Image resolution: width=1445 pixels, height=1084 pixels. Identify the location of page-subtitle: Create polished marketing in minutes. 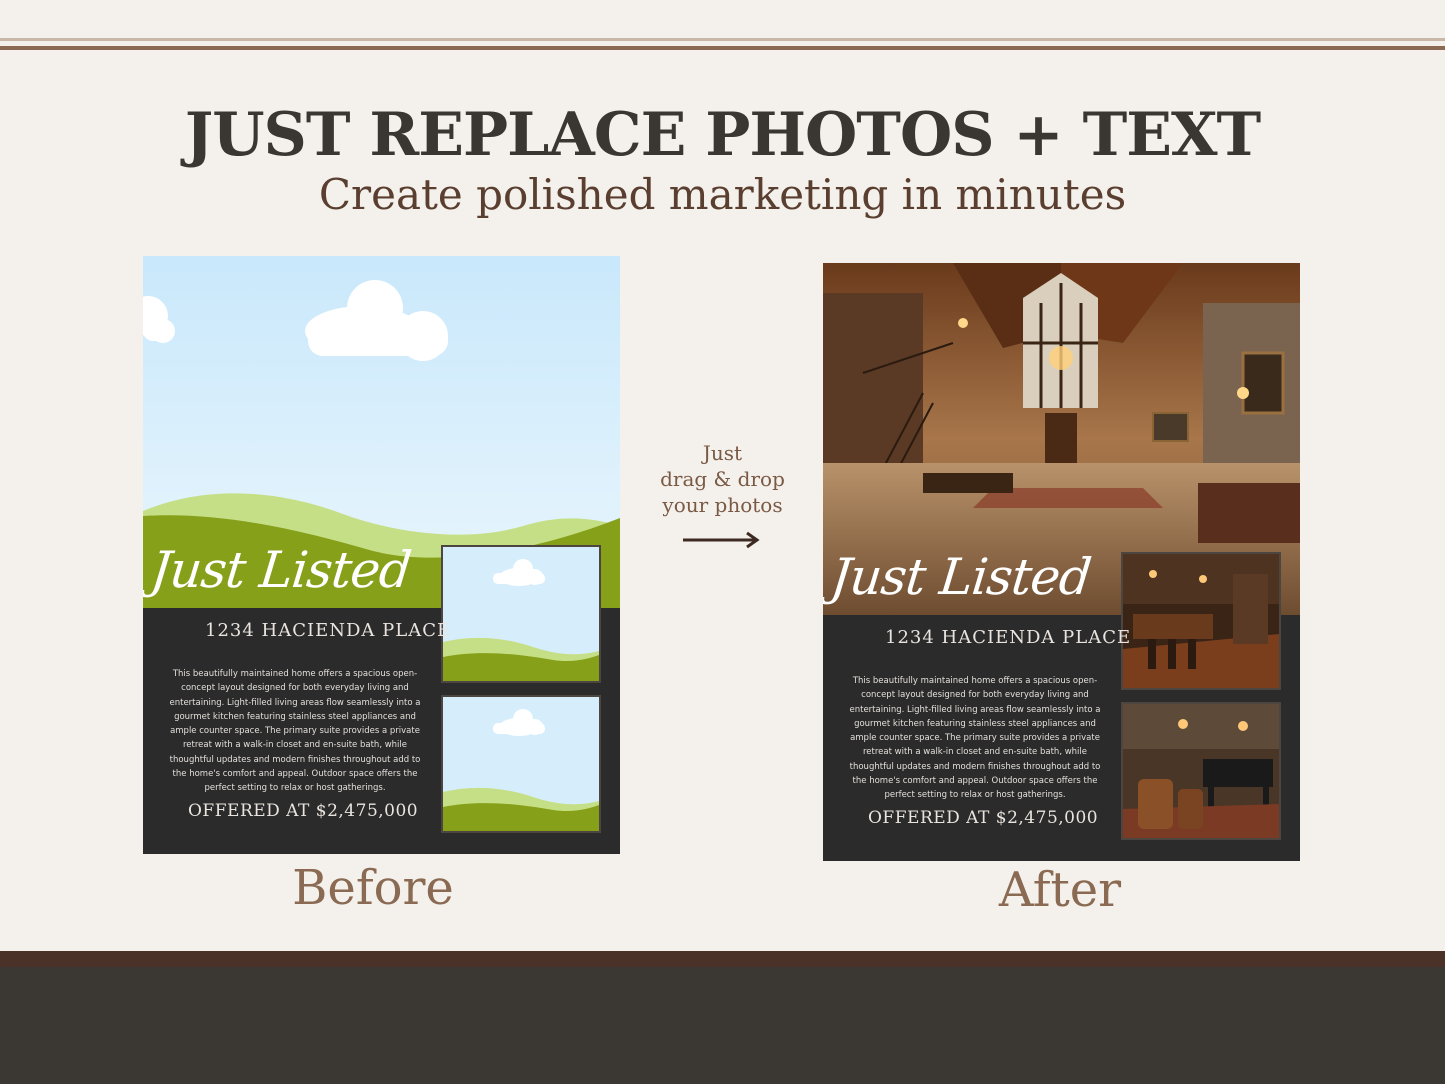
(722, 194).